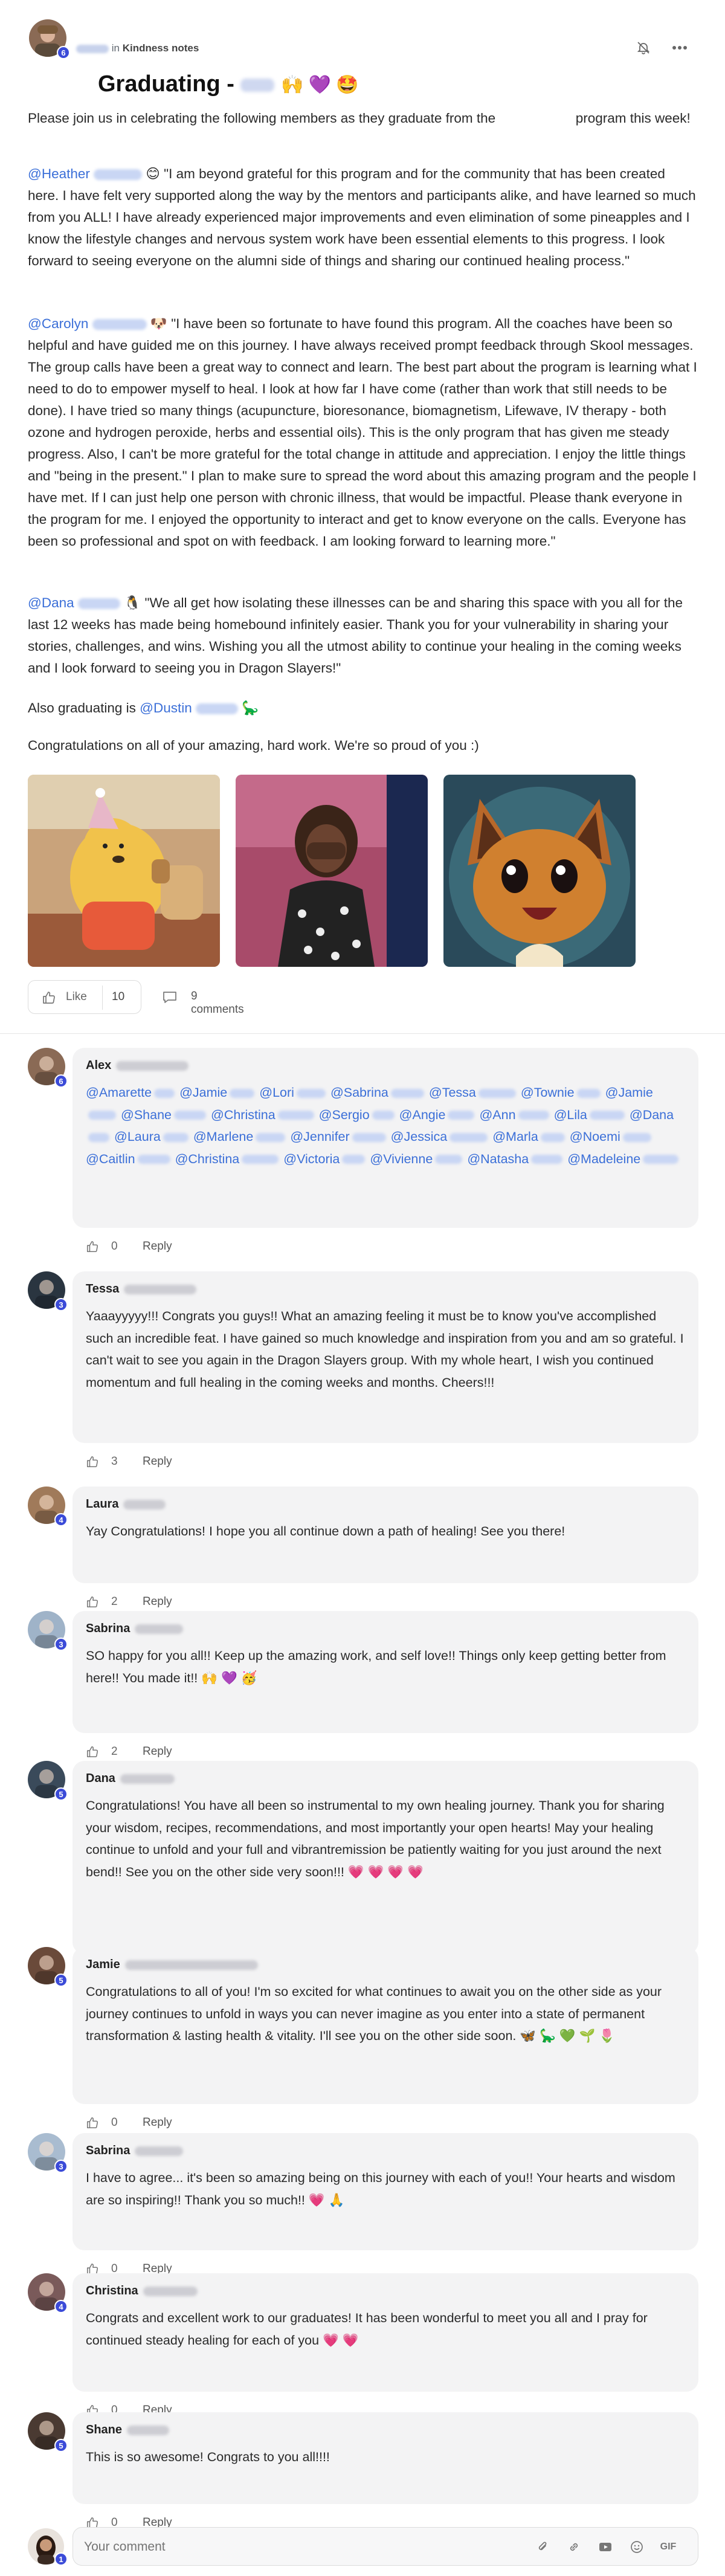 The image size is (725, 2576). Describe the element at coordinates (344, 1115) in the screenshot. I see `mention-link: @Sergio` at that location.